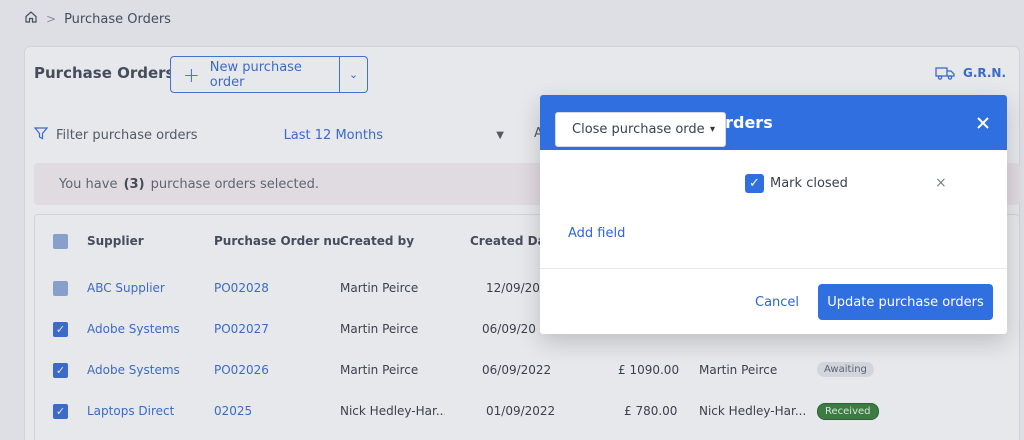  I want to click on add-field-link: Add field, so click(596, 233).